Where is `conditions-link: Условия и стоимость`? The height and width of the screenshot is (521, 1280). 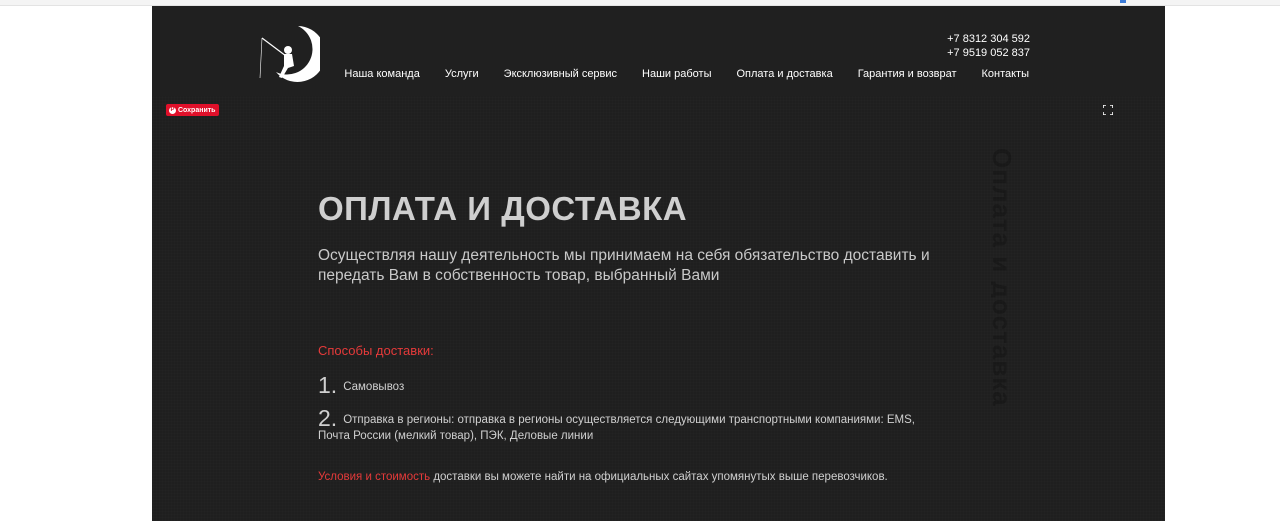
conditions-link: Условия и стоимость is located at coordinates (374, 477).